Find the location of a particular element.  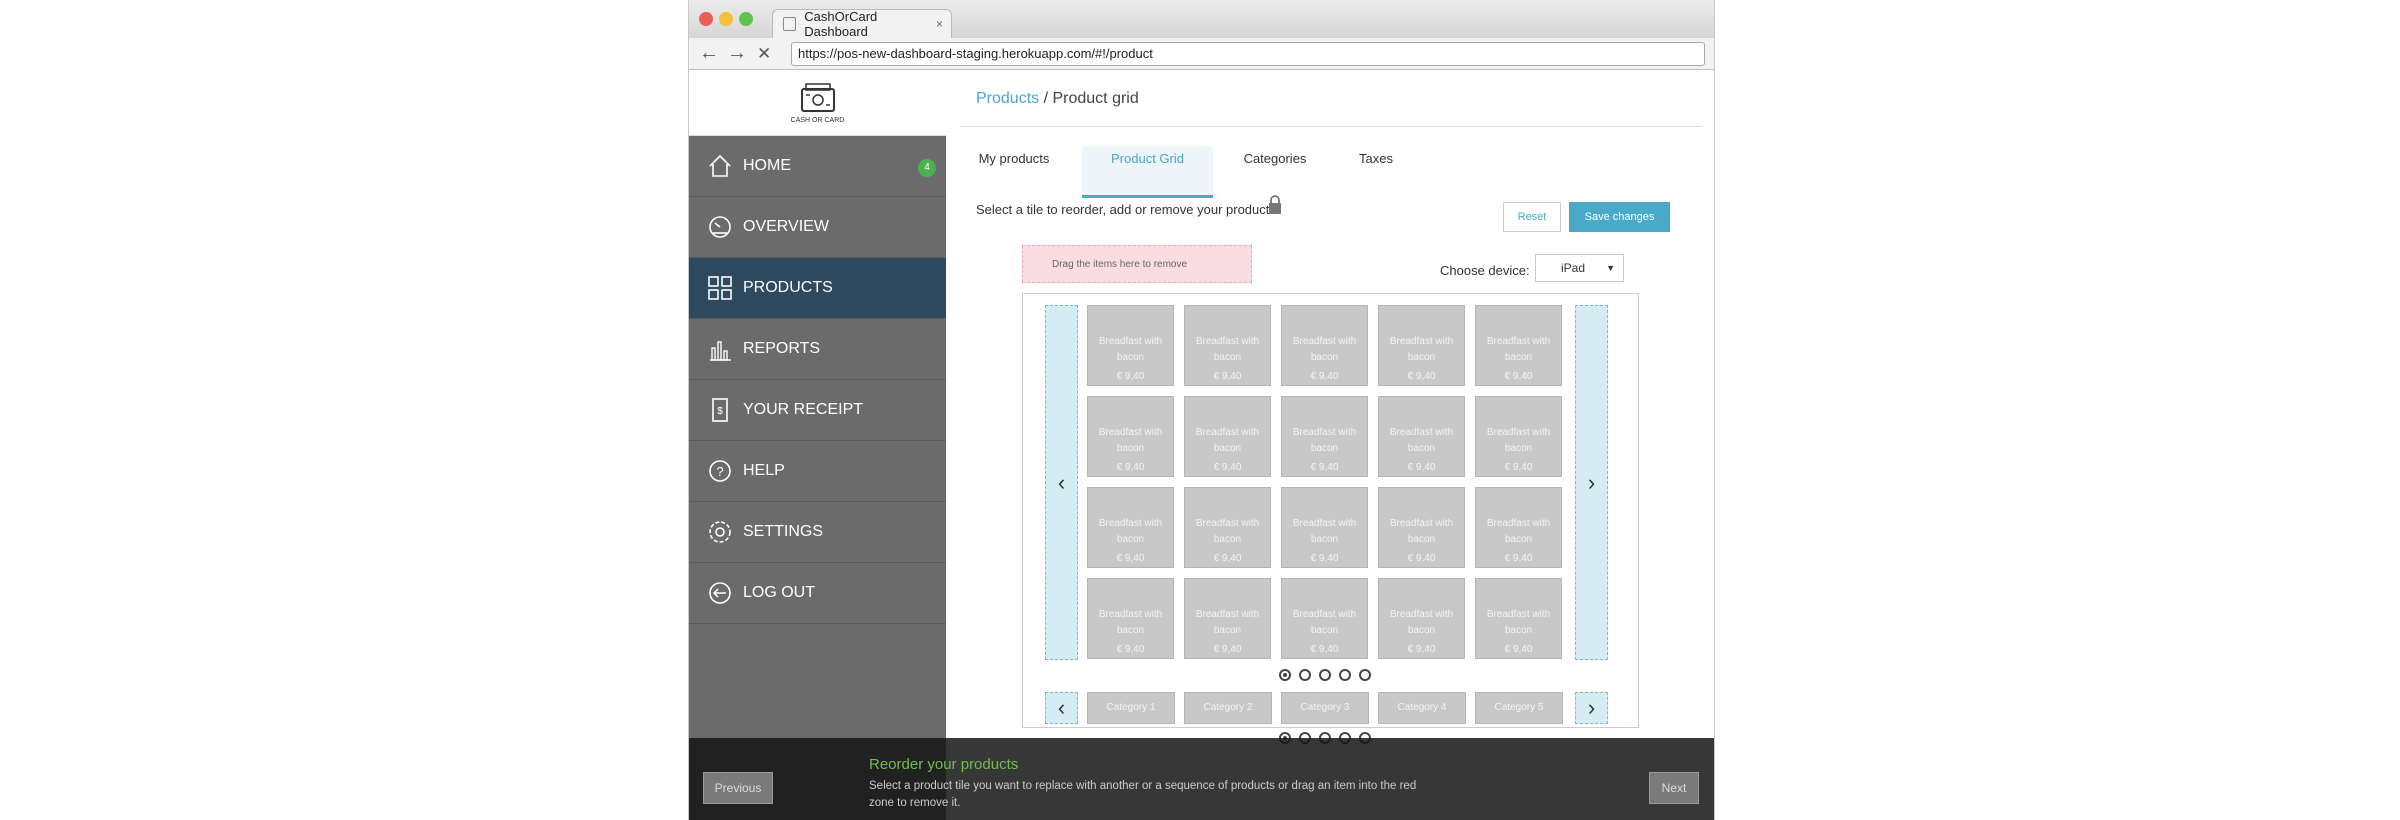

category-tile: Category 5 is located at coordinates (1519, 708).